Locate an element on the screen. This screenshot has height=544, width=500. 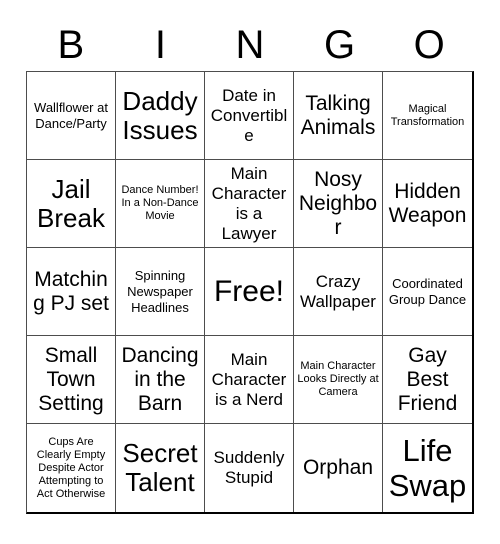
bingo-cell-r2c4: Nosy Neighbor is located at coordinates (338, 204).